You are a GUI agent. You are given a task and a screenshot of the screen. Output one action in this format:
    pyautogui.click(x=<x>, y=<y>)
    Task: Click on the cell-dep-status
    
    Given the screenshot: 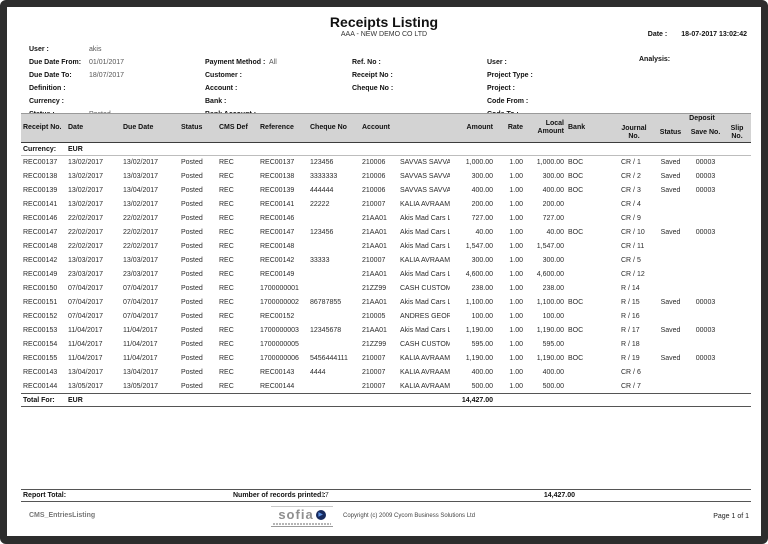 What is the action you would take?
    pyautogui.click(x=670, y=247)
    